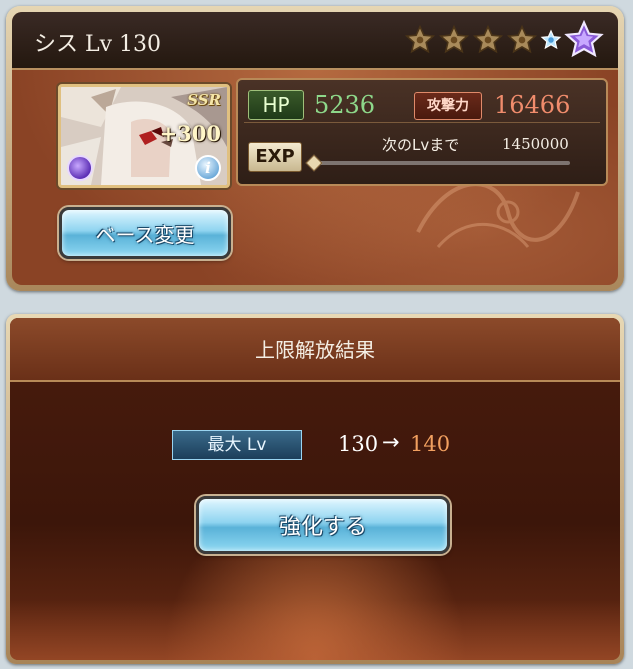 This screenshot has height=669, width=633. I want to click on plus-bonus-badge: +300, so click(190, 133).